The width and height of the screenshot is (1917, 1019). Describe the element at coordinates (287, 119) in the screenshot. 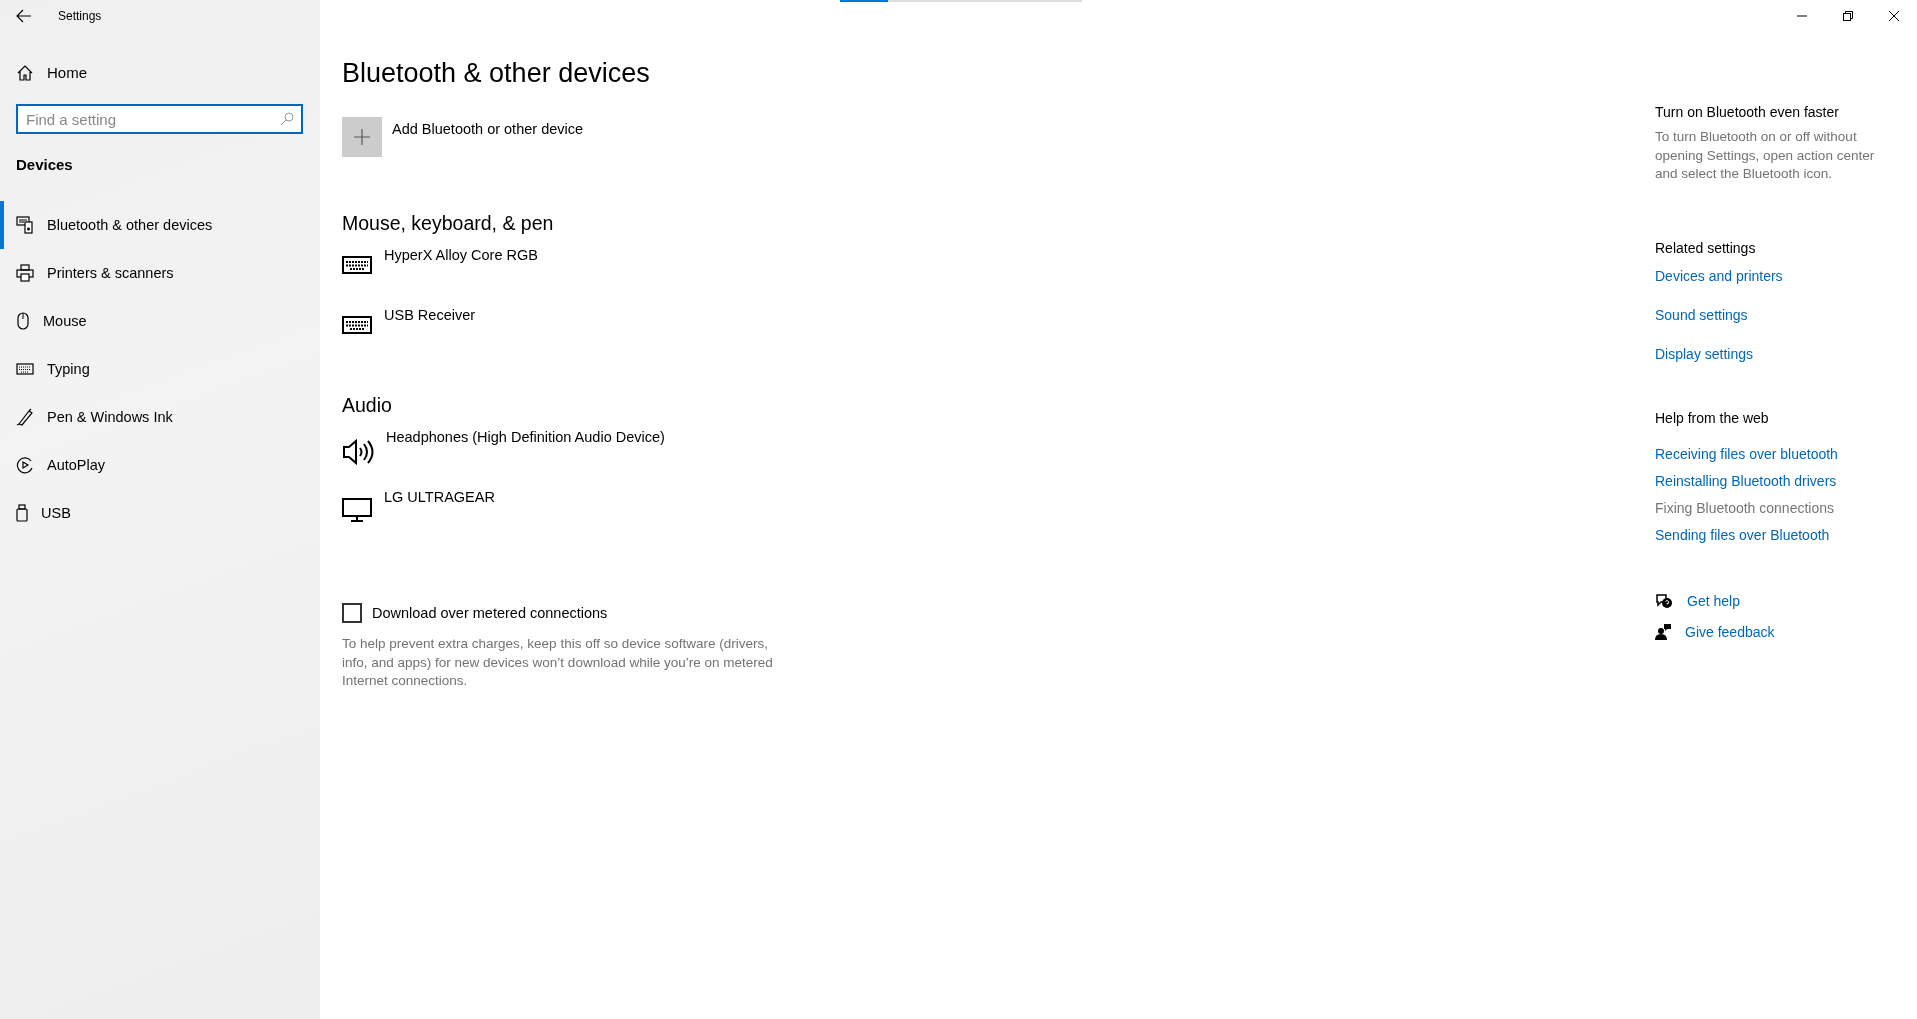

I see `search-icon` at that location.